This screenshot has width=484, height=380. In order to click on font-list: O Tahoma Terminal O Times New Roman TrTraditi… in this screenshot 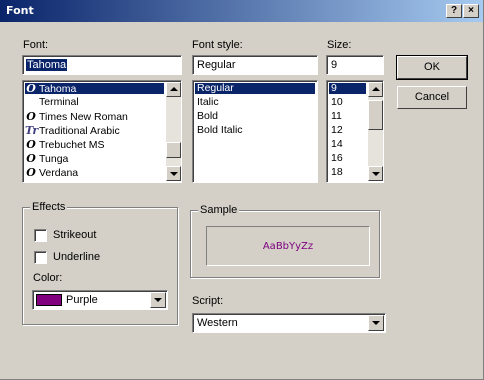, I will do `click(102, 131)`.